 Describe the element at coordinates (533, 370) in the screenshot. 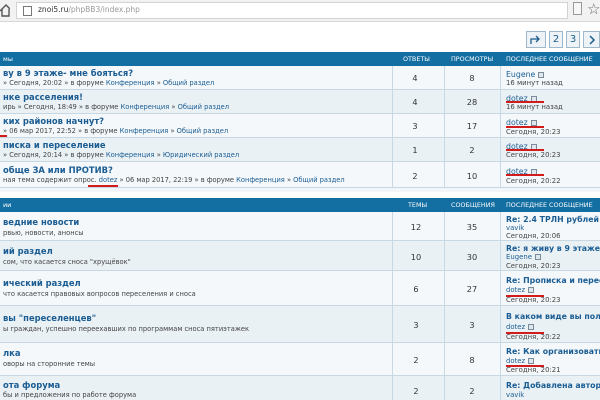

I see `last-post-time: Сегодня, 20:21` at that location.